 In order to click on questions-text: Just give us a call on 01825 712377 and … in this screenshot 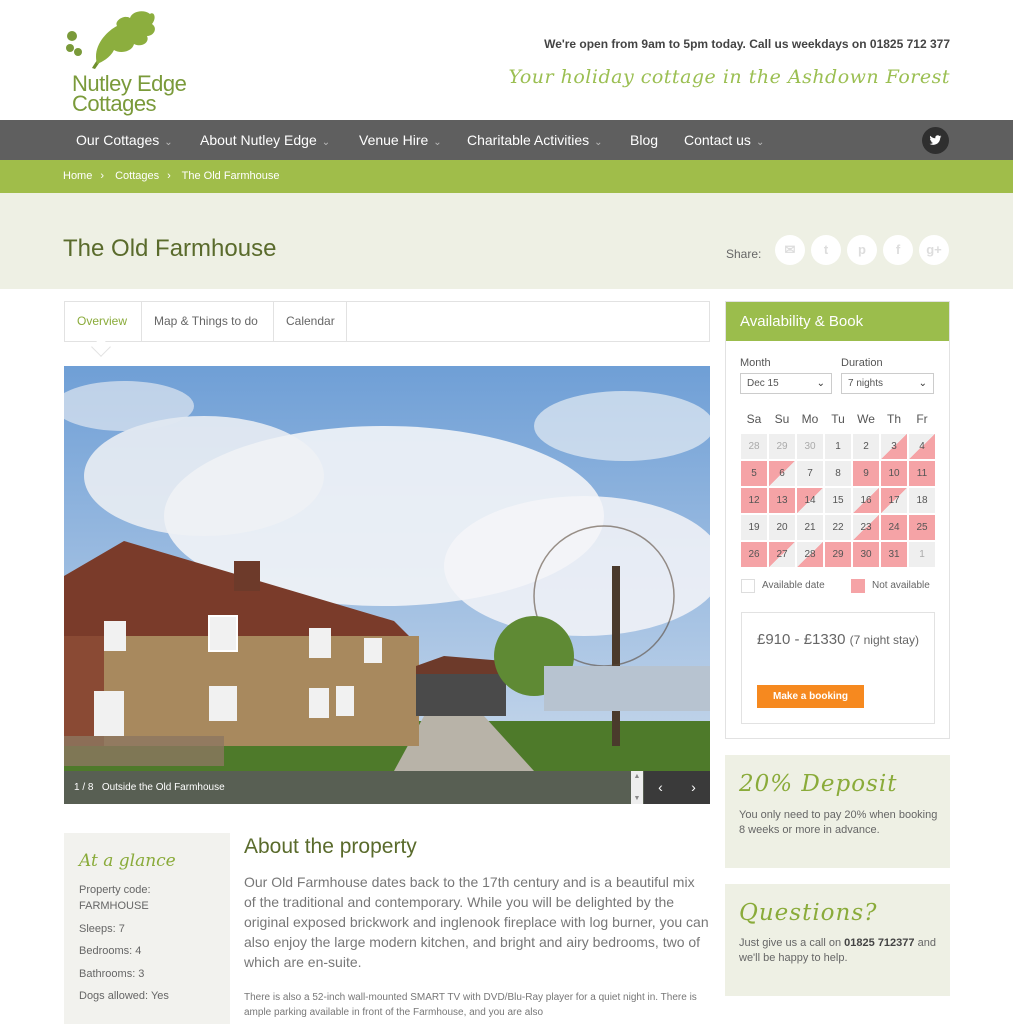, I will do `click(837, 950)`.